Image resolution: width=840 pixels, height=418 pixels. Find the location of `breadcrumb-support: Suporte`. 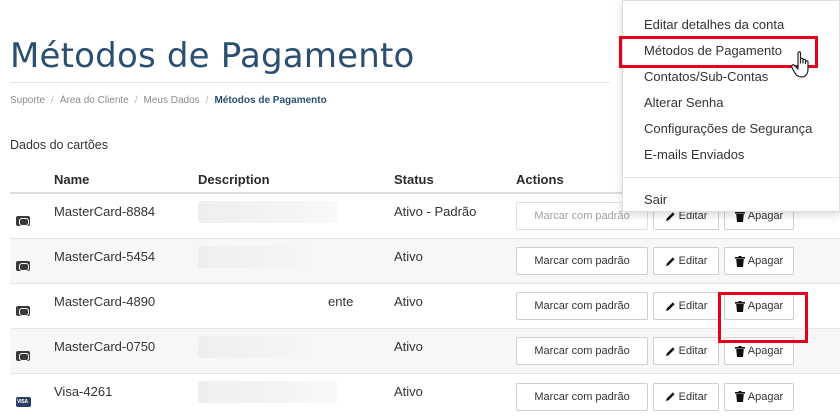

breadcrumb-support: Suporte is located at coordinates (27, 100).